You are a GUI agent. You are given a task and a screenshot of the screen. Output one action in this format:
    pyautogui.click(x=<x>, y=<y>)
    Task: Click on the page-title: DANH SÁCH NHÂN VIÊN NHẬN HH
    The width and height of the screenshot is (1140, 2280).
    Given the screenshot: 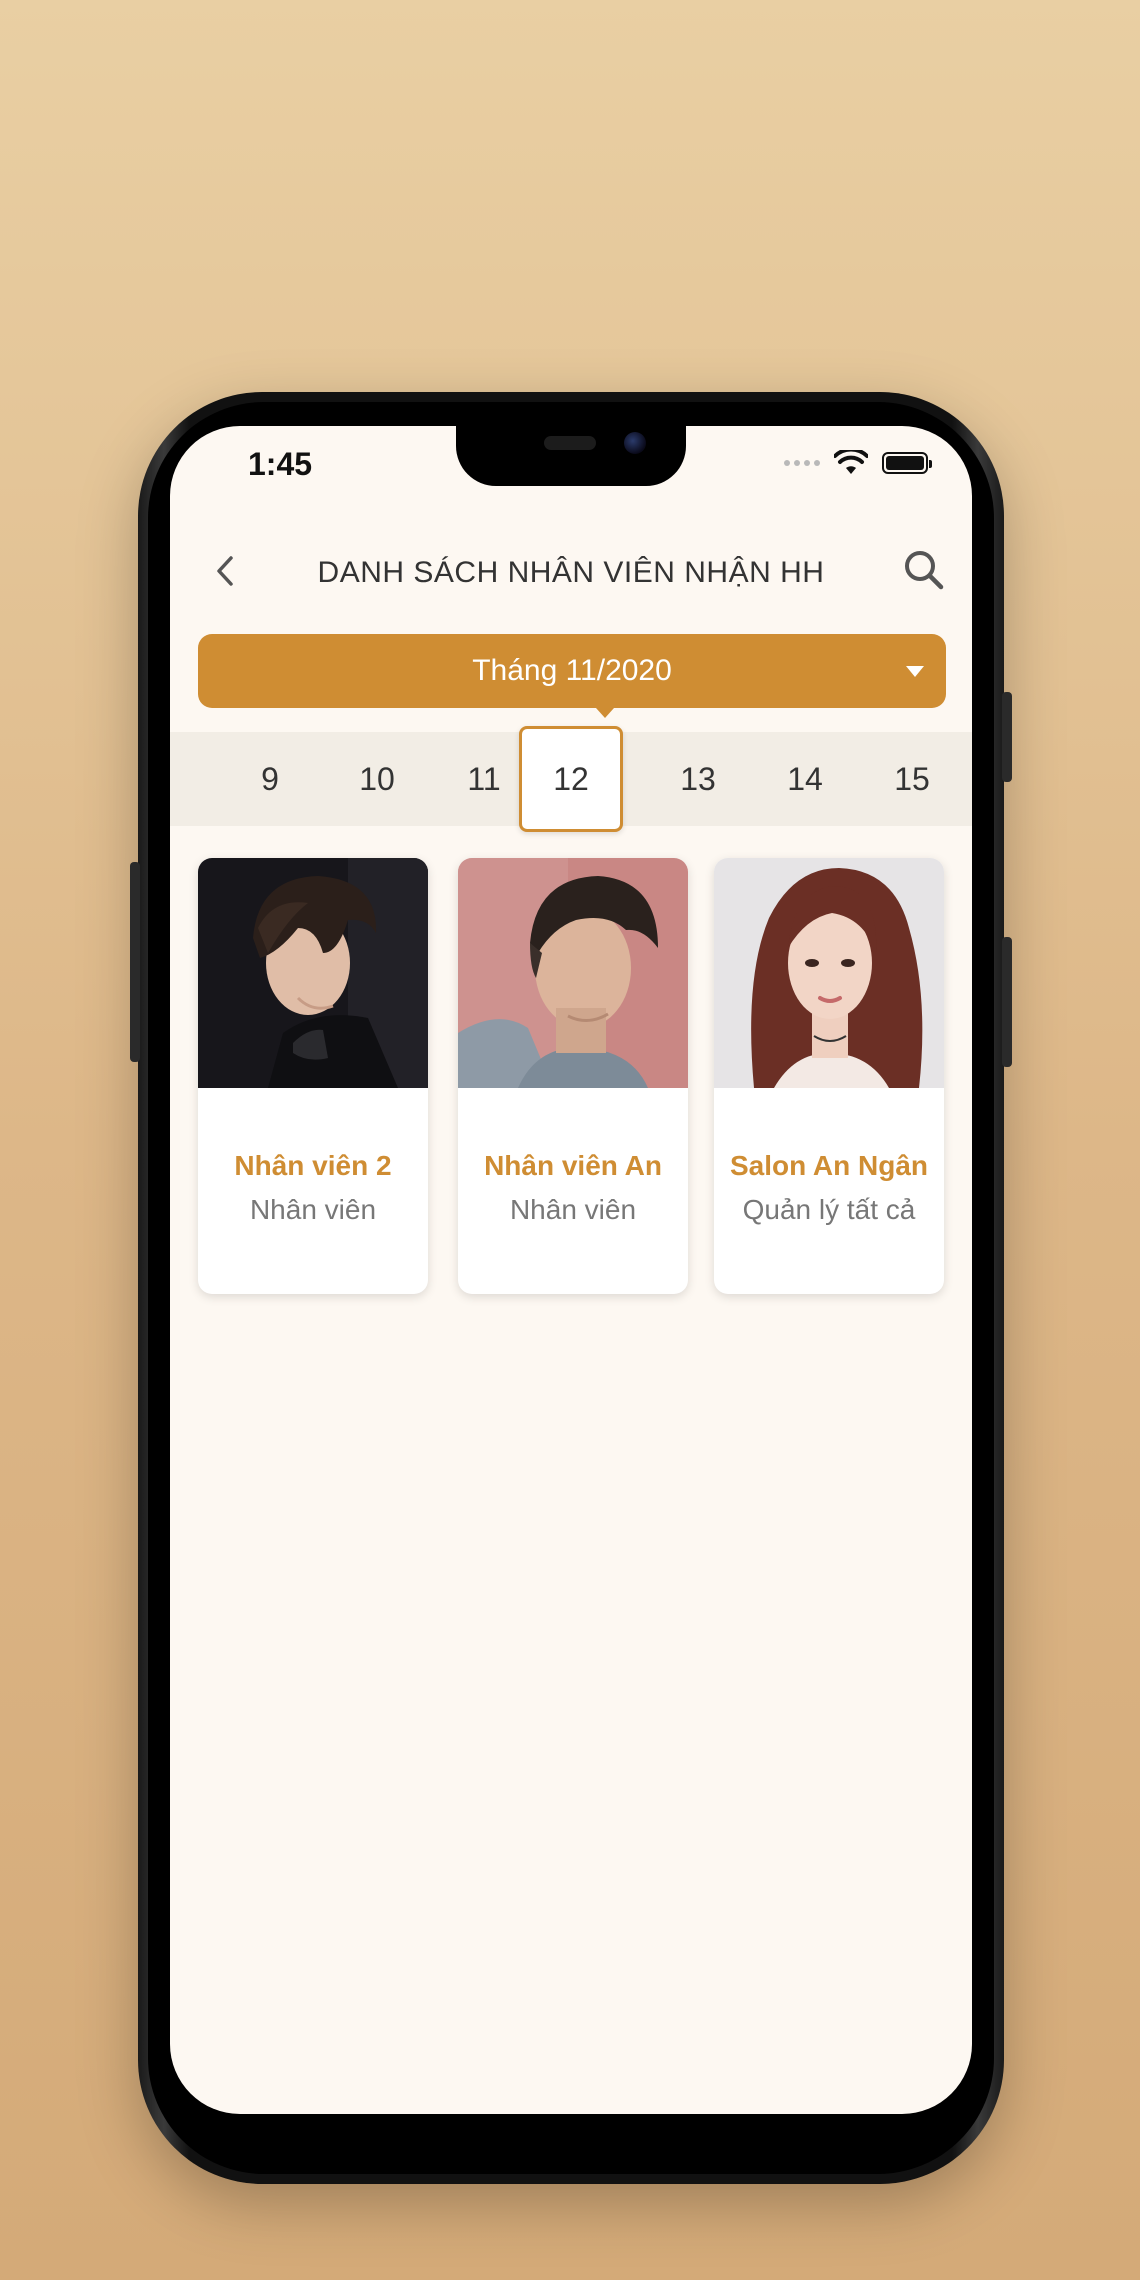 What is the action you would take?
    pyautogui.click(x=571, y=572)
    